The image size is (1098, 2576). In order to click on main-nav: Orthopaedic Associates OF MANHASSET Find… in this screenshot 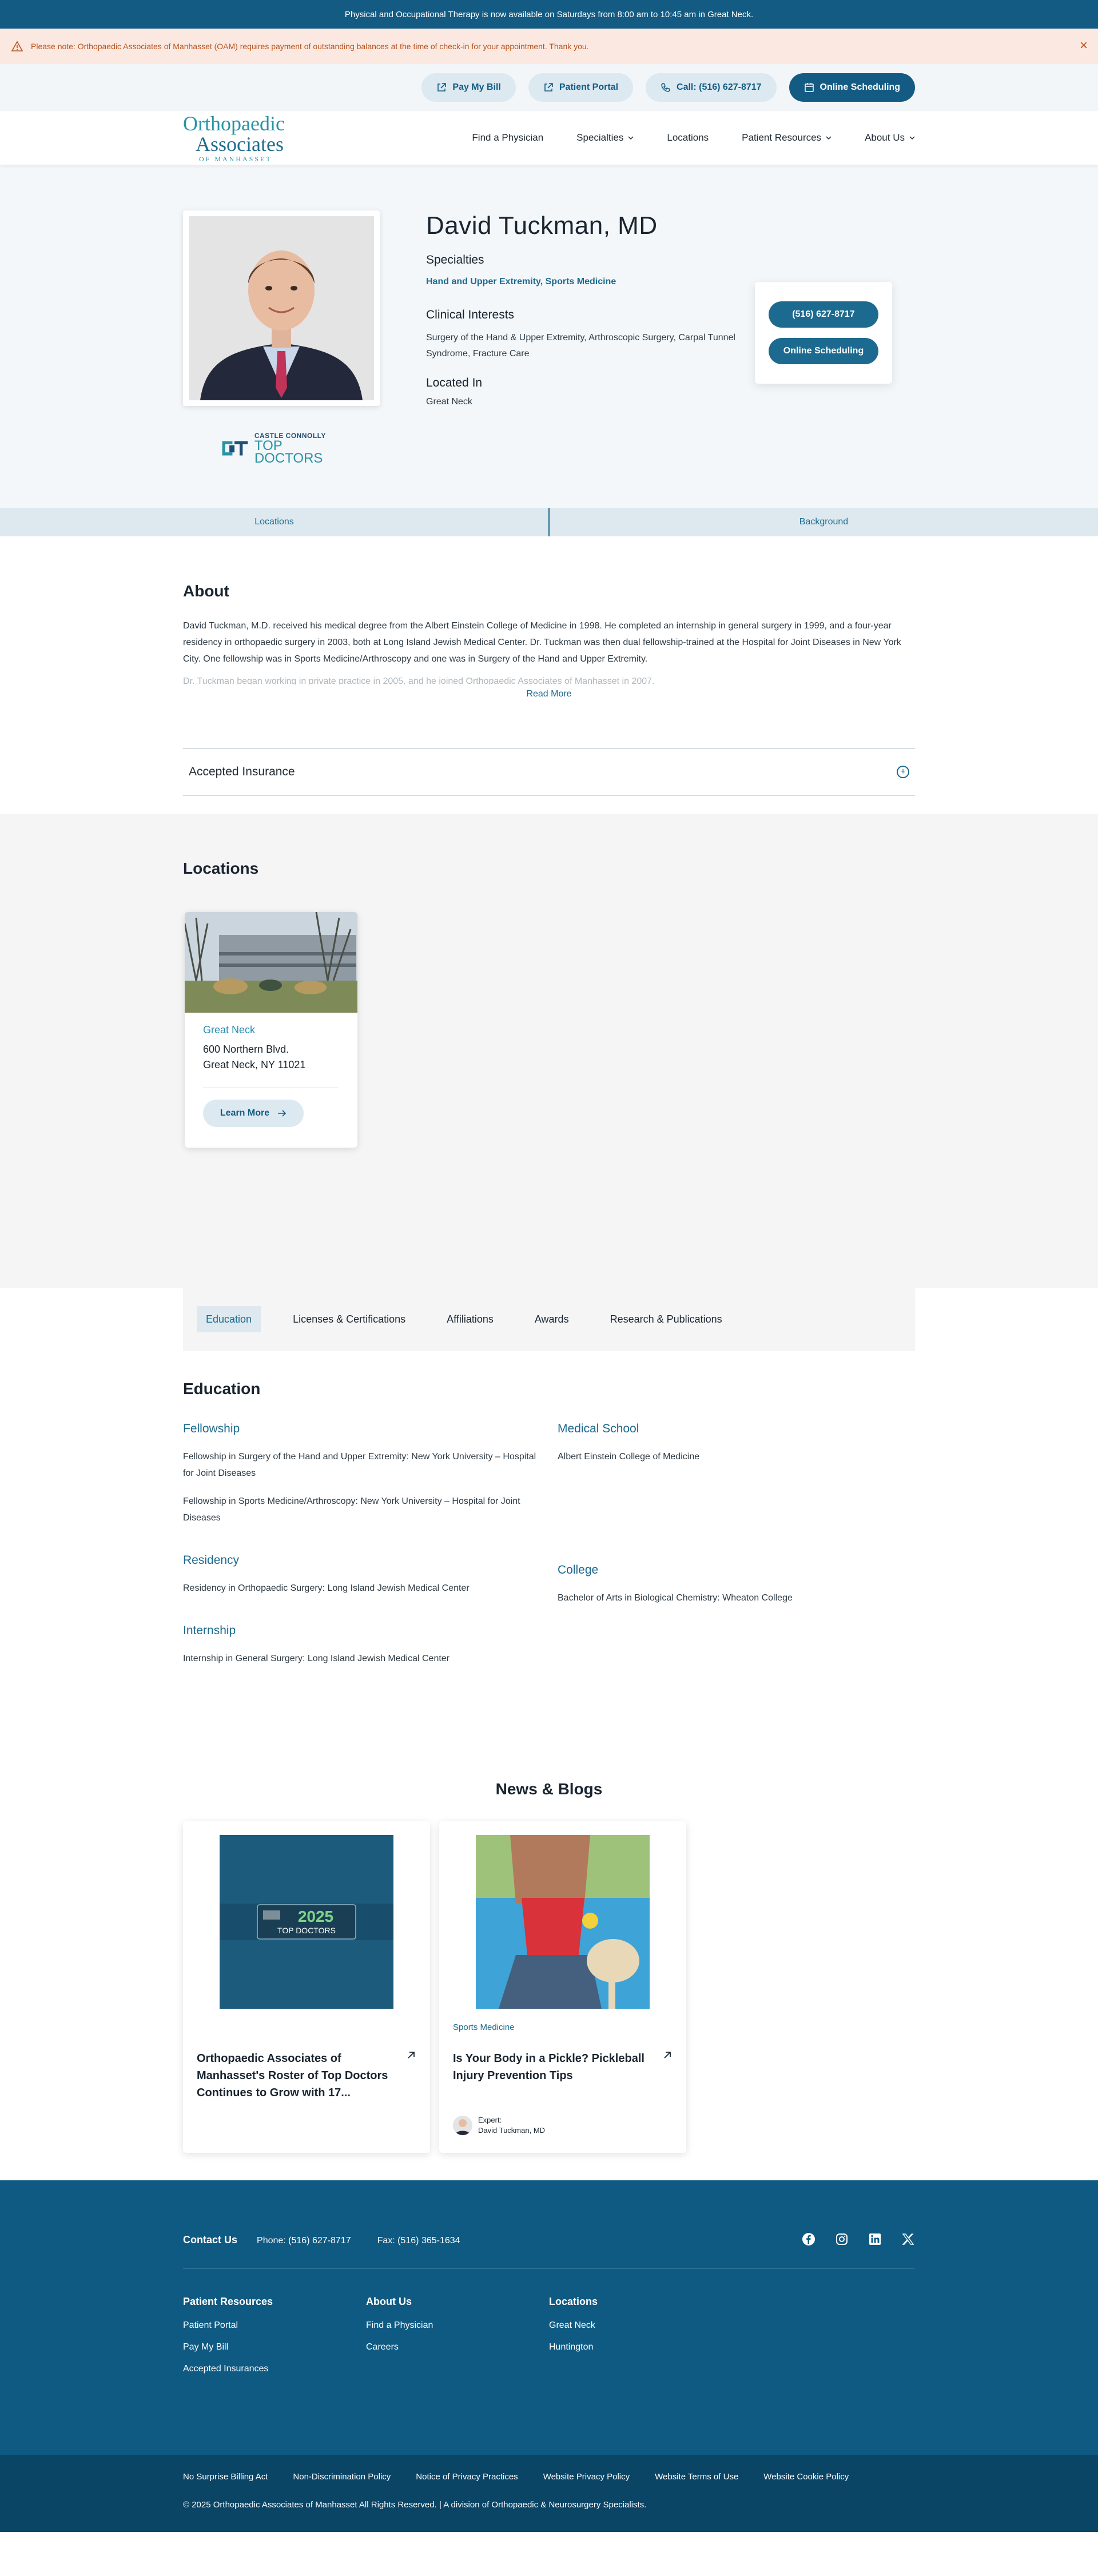, I will do `click(549, 138)`.